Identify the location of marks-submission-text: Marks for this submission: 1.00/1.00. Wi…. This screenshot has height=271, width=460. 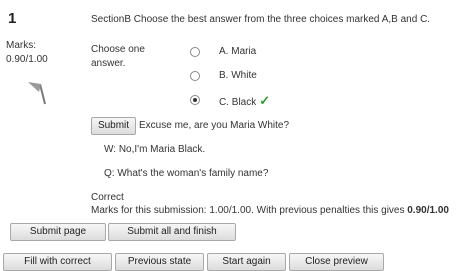
(249, 210).